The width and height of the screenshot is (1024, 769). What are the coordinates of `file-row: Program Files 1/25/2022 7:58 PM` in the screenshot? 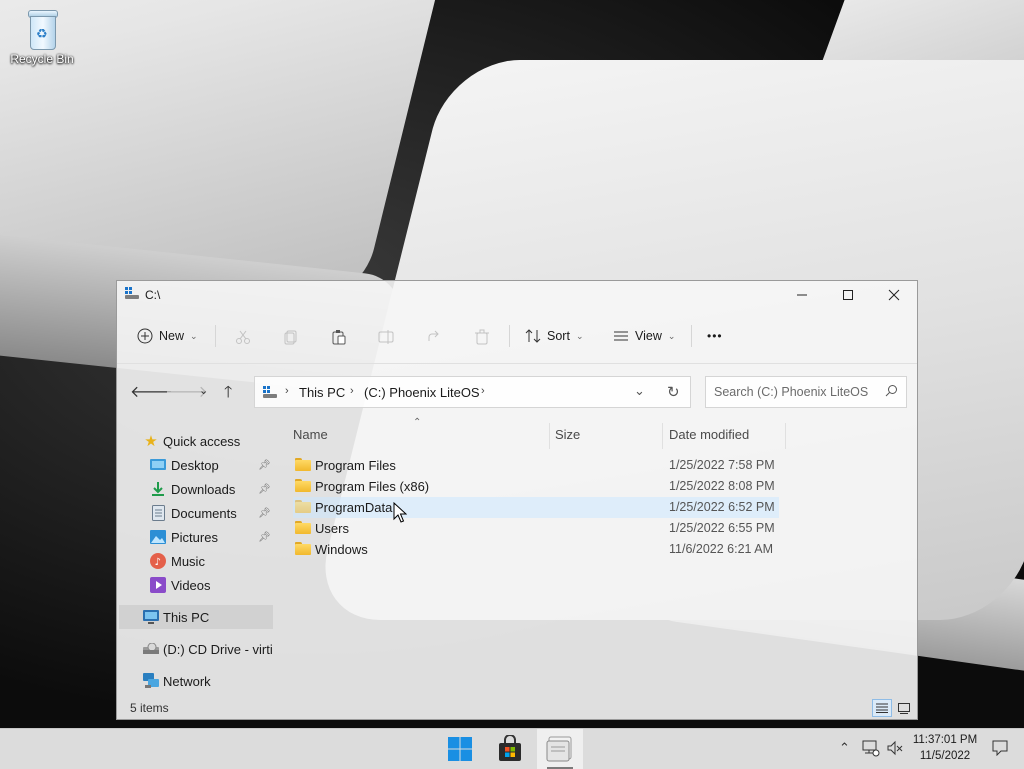 It's located at (536, 465).